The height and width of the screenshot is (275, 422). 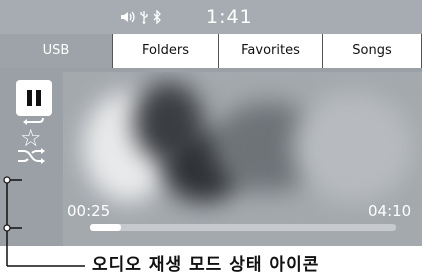 What do you see at coordinates (144, 17) in the screenshot?
I see `usb-icon` at bounding box center [144, 17].